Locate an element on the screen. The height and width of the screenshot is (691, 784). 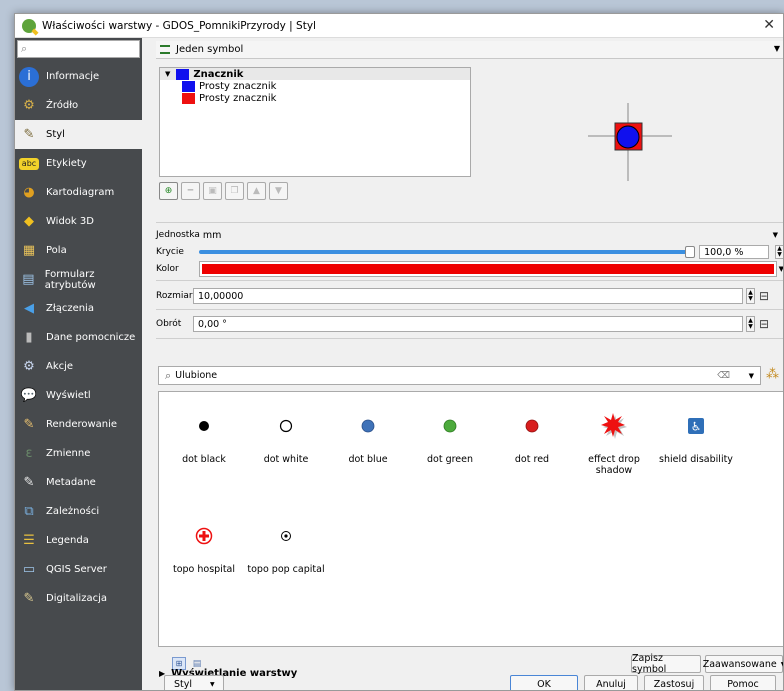
opacity-slider is located at coordinates (447, 252).